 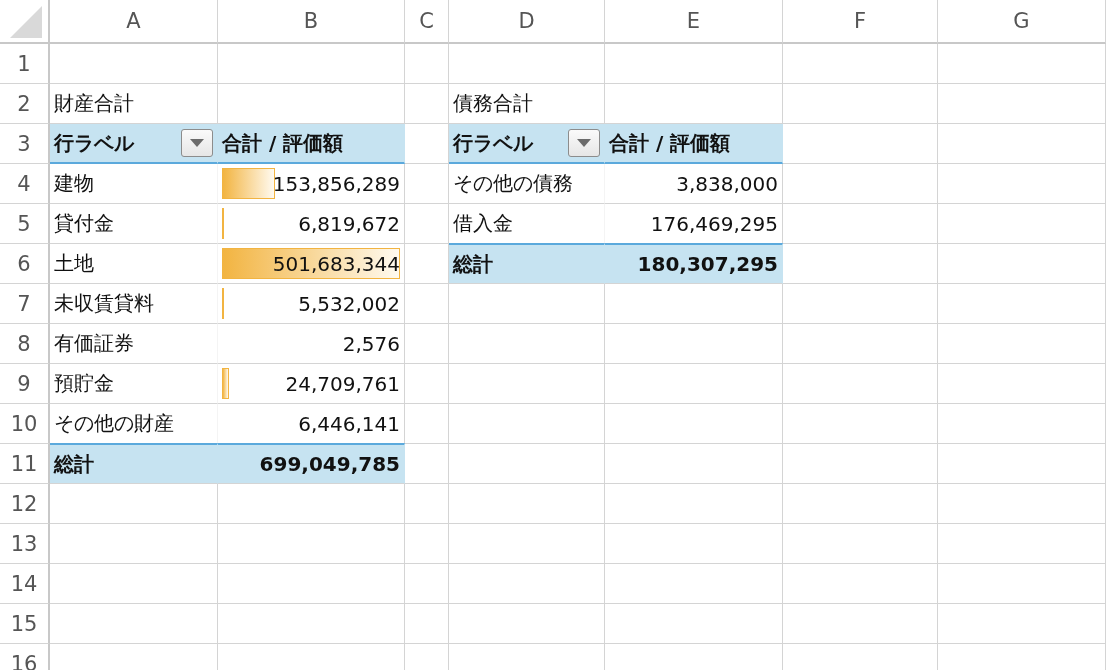 What do you see at coordinates (25, 624) in the screenshot?
I see `row-header: 15` at bounding box center [25, 624].